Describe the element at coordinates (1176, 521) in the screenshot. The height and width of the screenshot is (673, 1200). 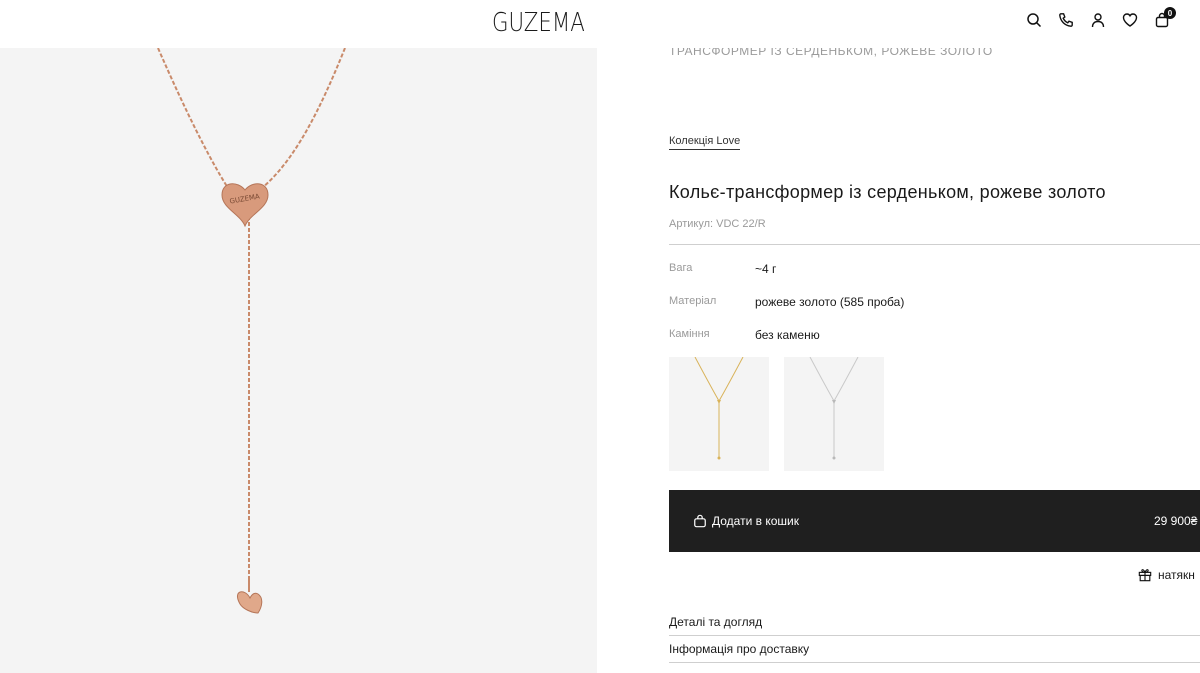
I see `product-price: 29 900₴` at that location.